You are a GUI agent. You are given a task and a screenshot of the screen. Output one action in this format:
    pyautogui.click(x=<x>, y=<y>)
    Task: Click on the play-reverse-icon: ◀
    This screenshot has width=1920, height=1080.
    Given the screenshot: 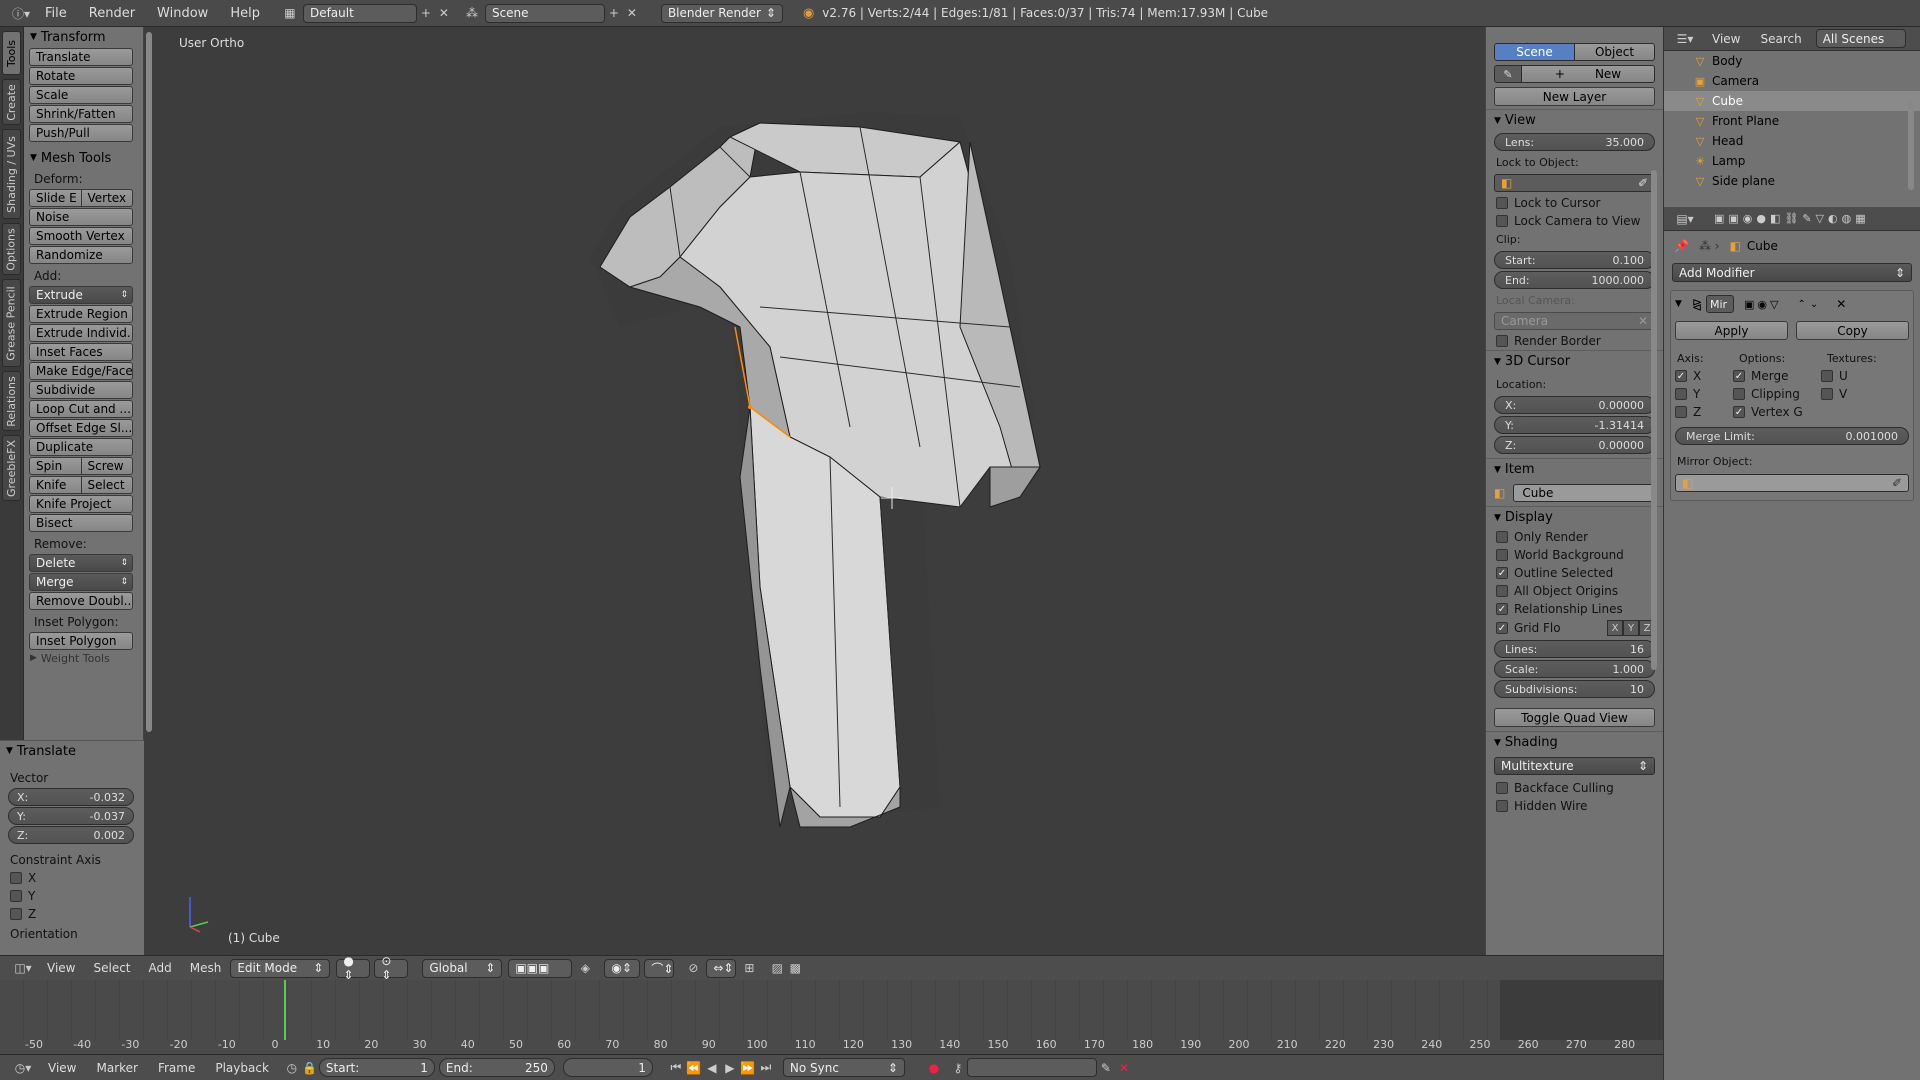 What is the action you would take?
    pyautogui.click(x=712, y=1068)
    